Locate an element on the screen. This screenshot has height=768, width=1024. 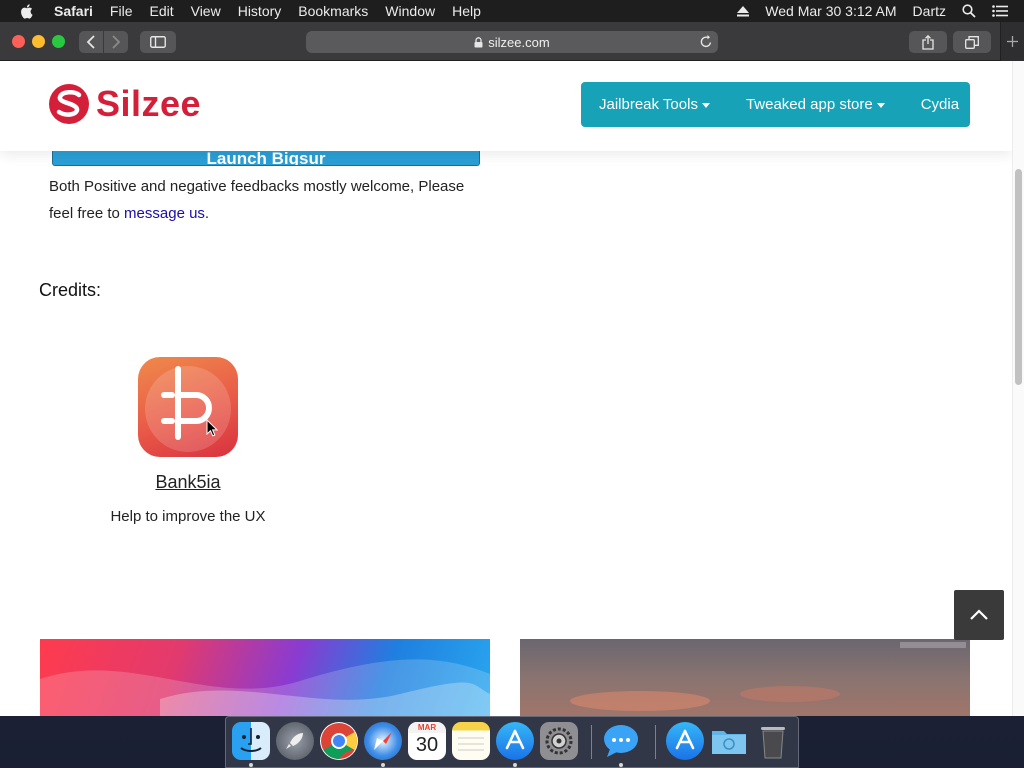
nav-jailbreak-tools: Jailbreak Tools is located at coordinates (654, 104).